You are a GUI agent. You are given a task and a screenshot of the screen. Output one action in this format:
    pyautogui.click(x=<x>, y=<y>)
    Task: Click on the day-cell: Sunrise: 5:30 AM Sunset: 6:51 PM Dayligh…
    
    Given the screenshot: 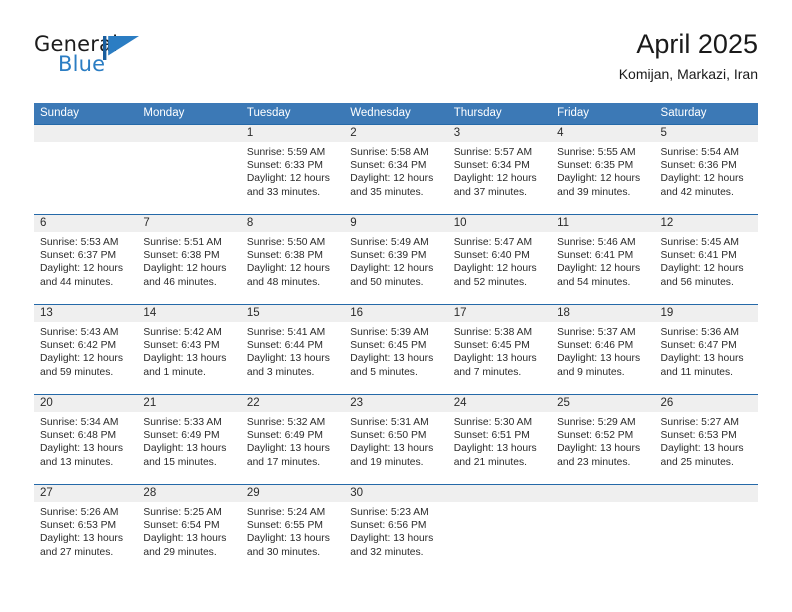 What is the action you would take?
    pyautogui.click(x=499, y=448)
    